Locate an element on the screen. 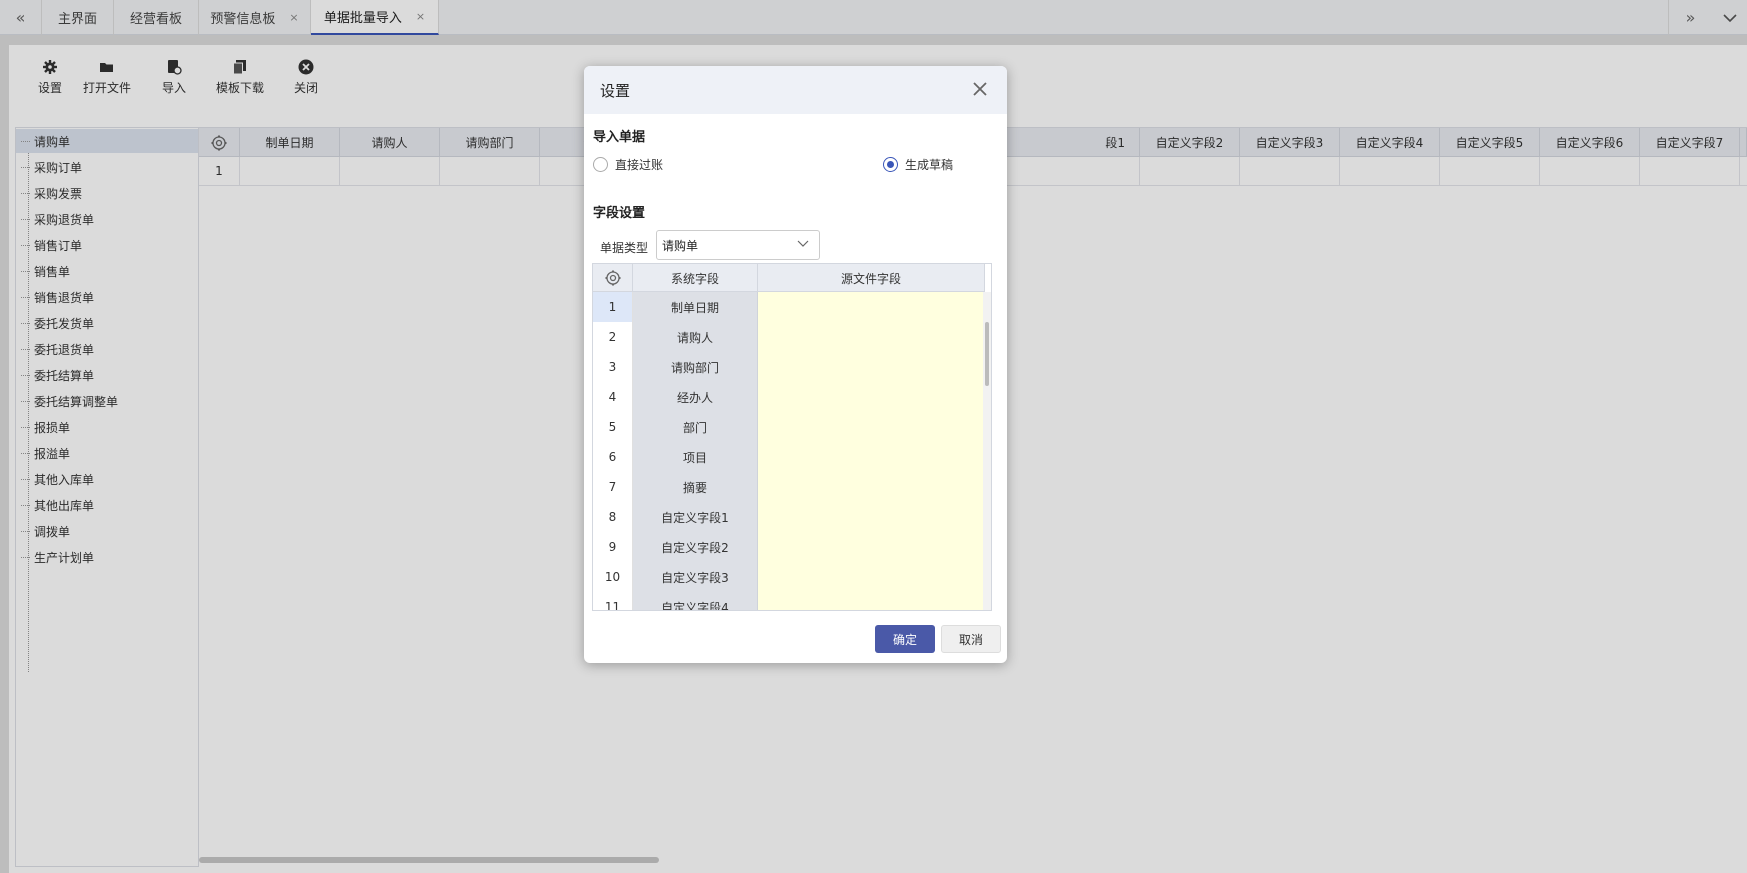  system-field-cell: 请购部门 is located at coordinates (695, 367).